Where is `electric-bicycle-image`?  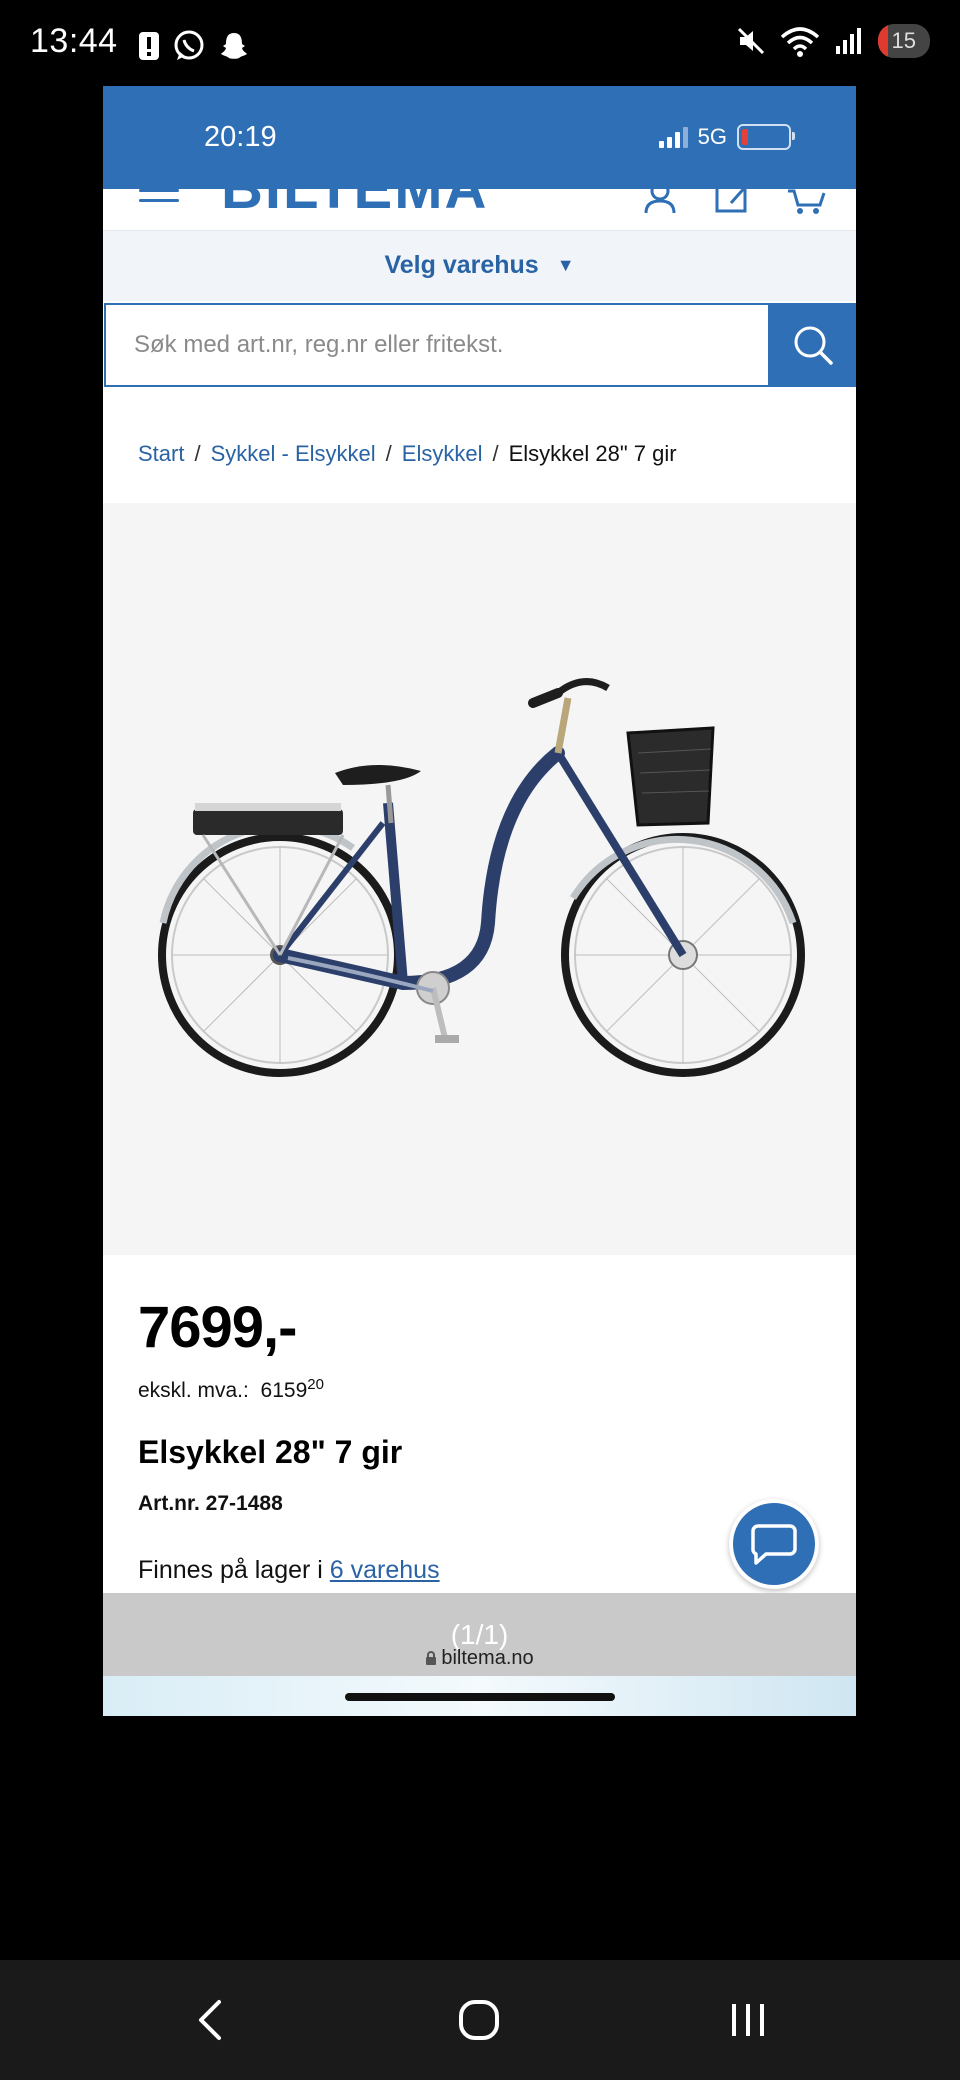 electric-bicycle-image is located at coordinates (481, 877).